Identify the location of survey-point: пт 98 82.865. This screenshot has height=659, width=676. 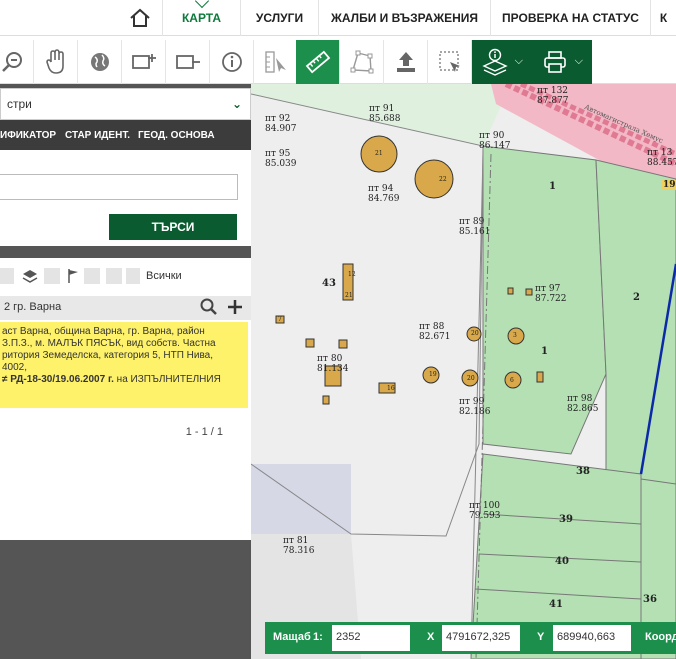
(583, 404).